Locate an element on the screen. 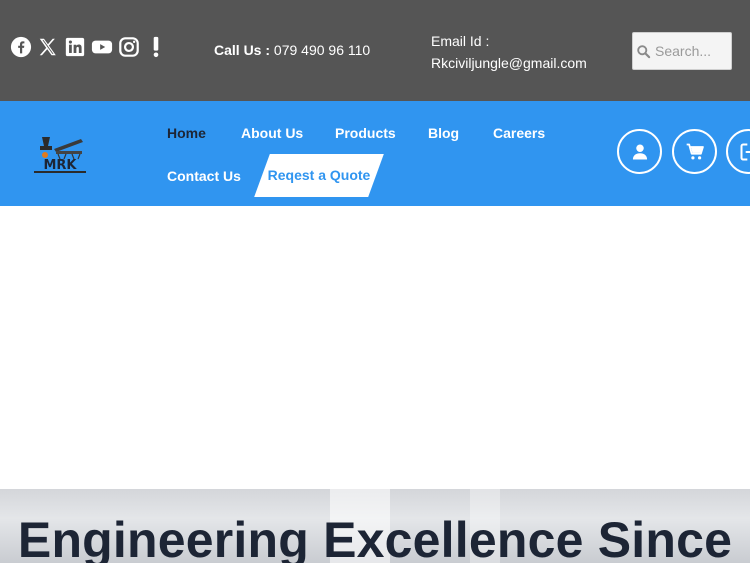 This screenshot has width=750, height=563. email-address: Rkciviljungle@gmail.com is located at coordinates (509, 63).